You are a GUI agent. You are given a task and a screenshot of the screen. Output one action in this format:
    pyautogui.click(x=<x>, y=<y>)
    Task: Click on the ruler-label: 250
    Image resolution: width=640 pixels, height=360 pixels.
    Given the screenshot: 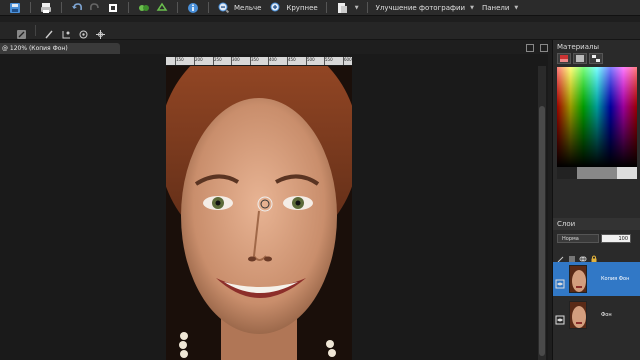 What is the action you would take?
    pyautogui.click(x=218, y=59)
    